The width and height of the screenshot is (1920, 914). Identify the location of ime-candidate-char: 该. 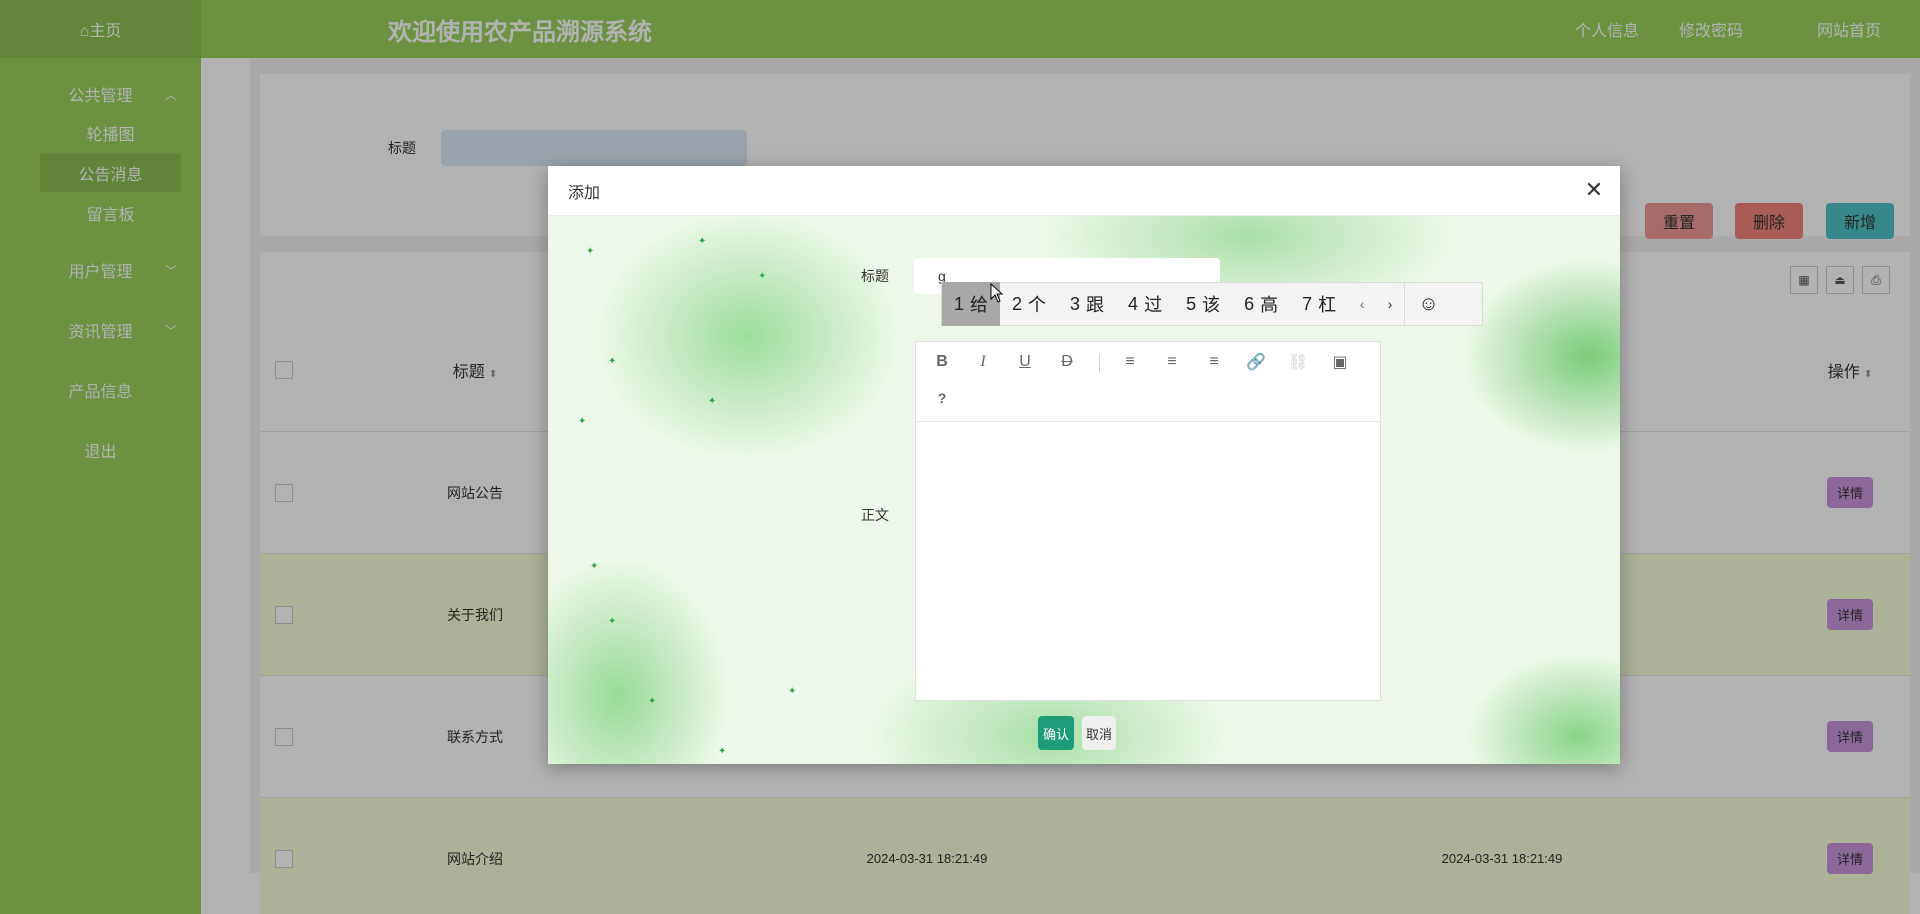
(1211, 305).